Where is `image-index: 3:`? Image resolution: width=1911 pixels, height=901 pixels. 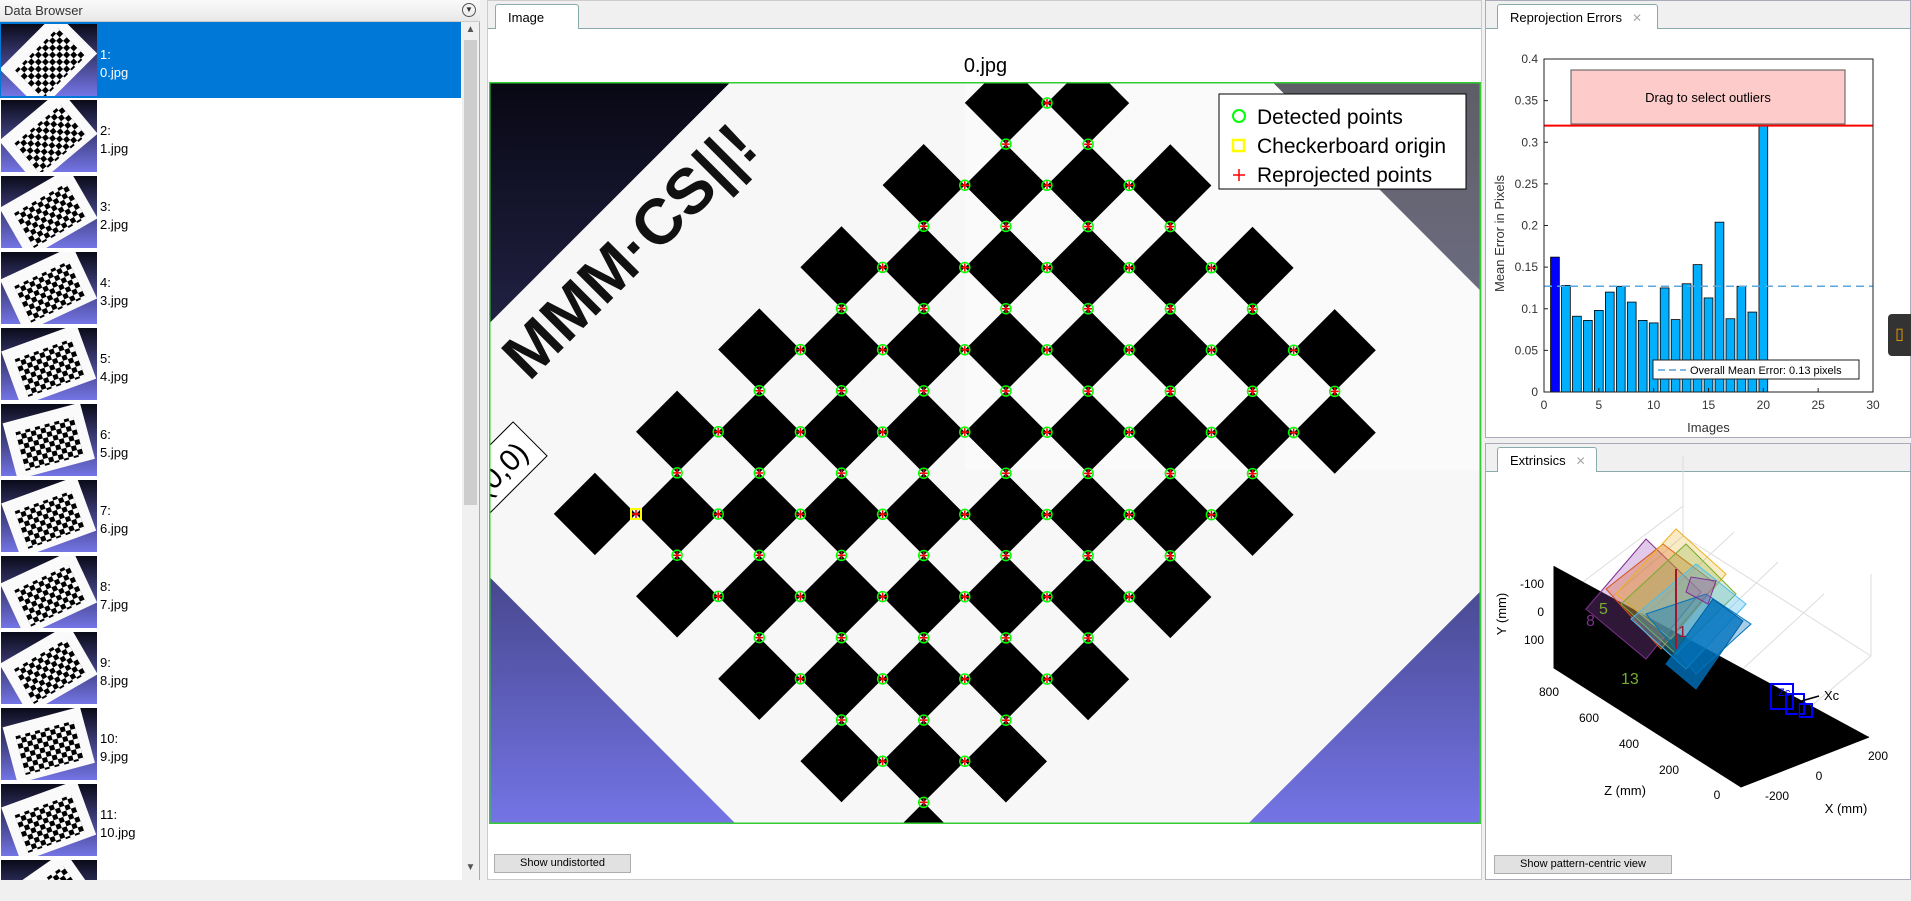 image-index: 3: is located at coordinates (105, 206).